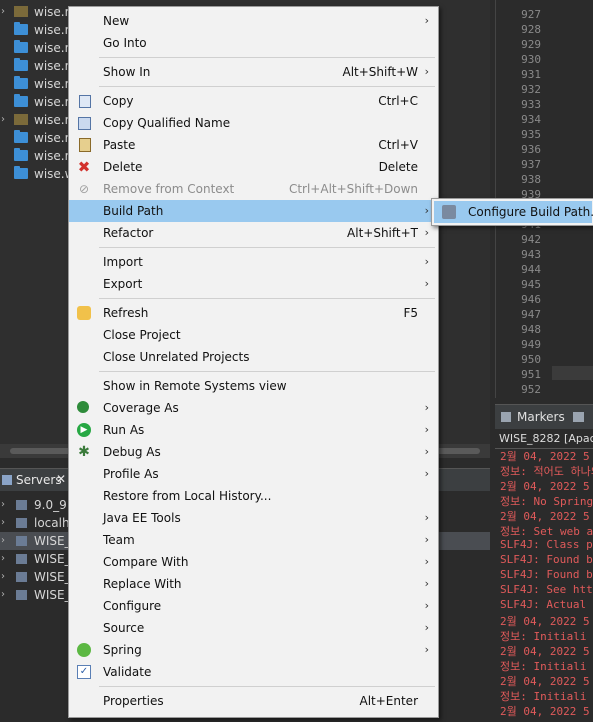 Image resolution: width=593 pixels, height=722 pixels. What do you see at coordinates (253, 628) in the screenshot?
I see `menu-item-source: Source ›` at bounding box center [253, 628].